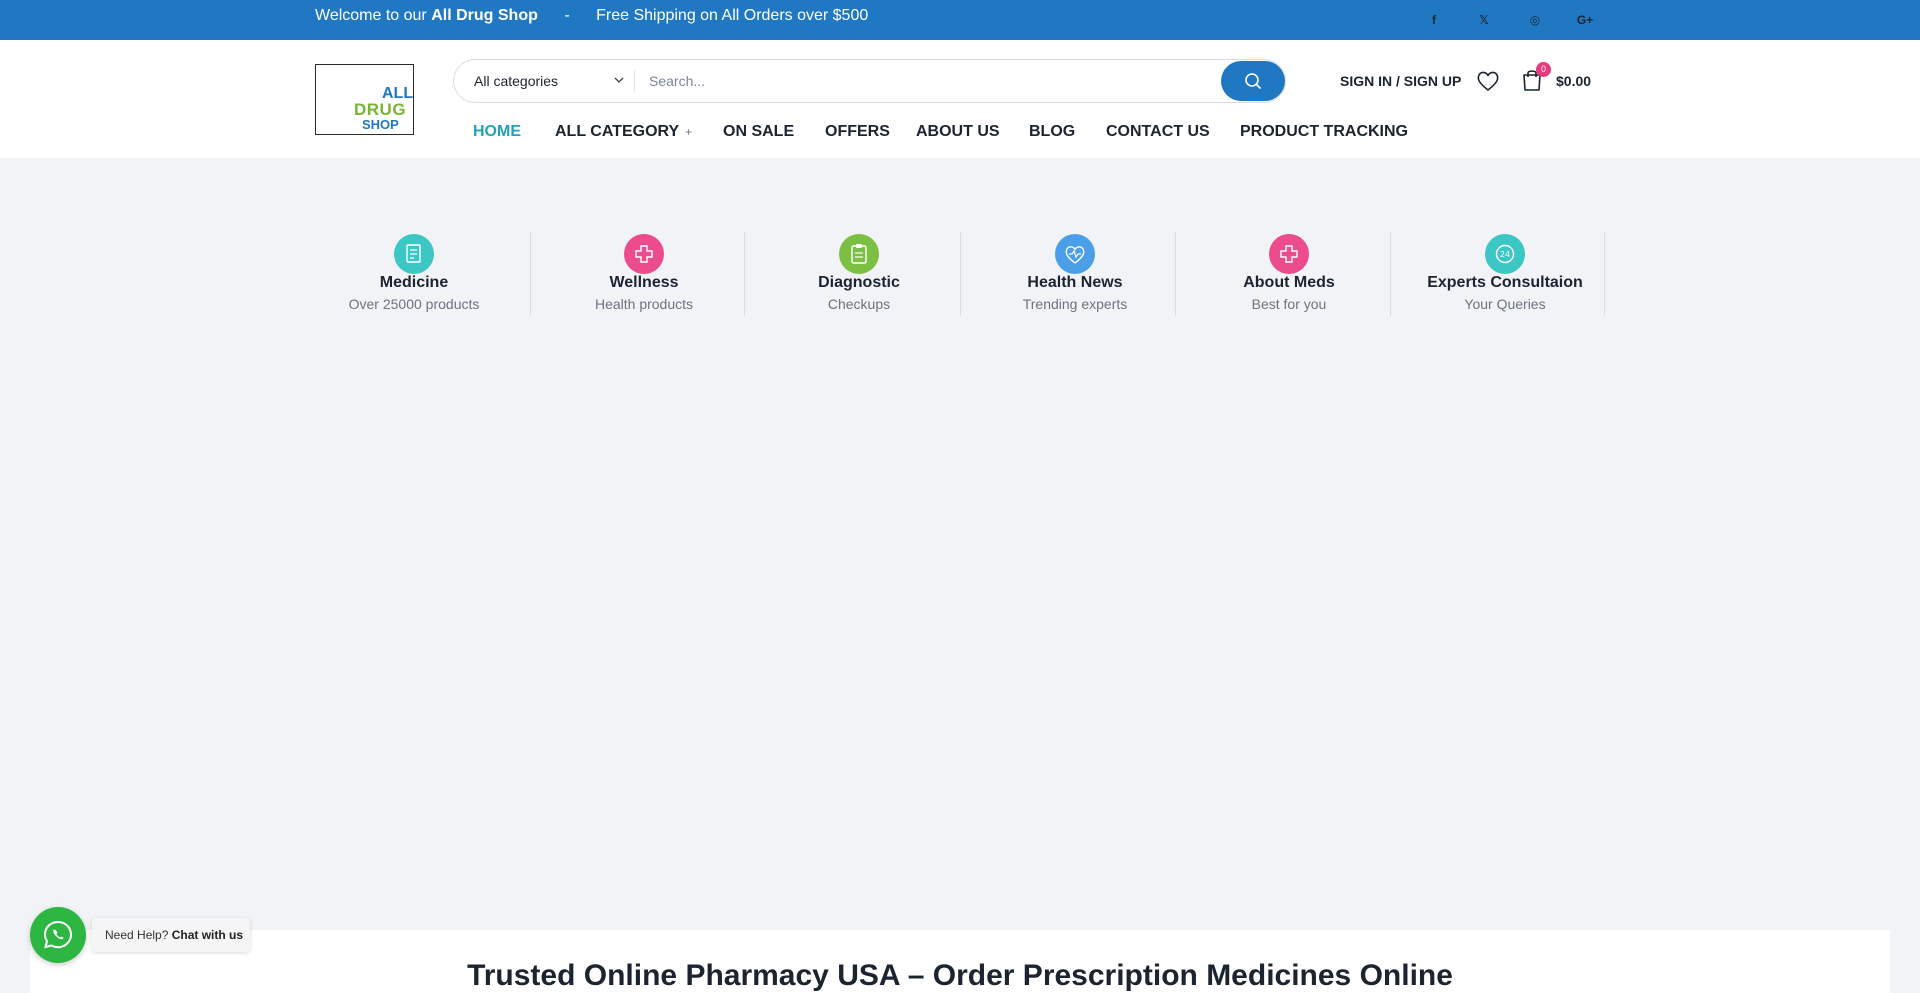  I want to click on feature-subtitle: Health products, so click(644, 304).